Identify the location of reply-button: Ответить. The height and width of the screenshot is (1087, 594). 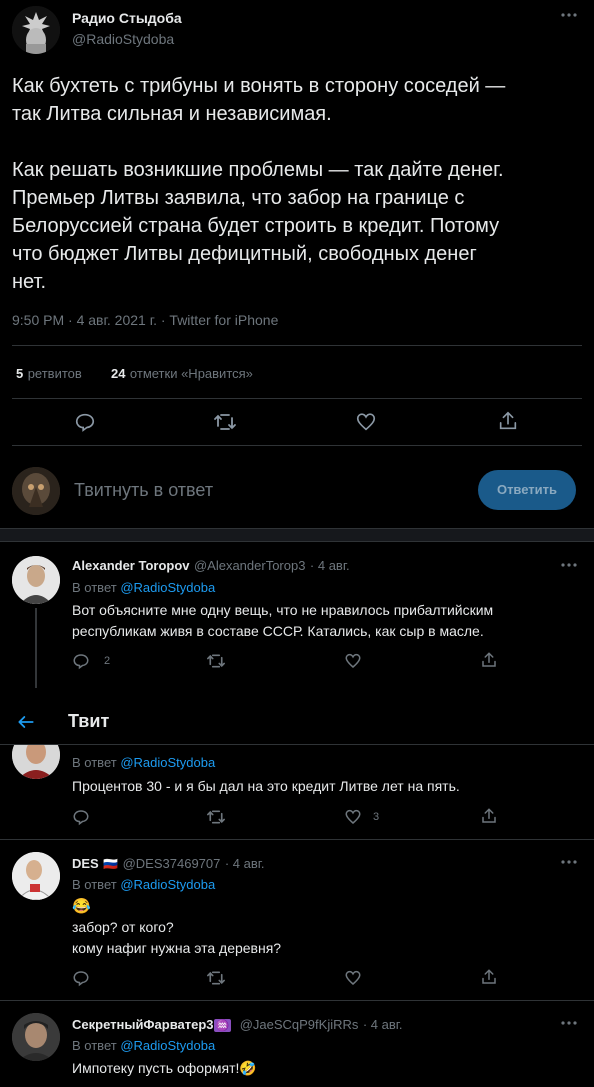
(527, 490).